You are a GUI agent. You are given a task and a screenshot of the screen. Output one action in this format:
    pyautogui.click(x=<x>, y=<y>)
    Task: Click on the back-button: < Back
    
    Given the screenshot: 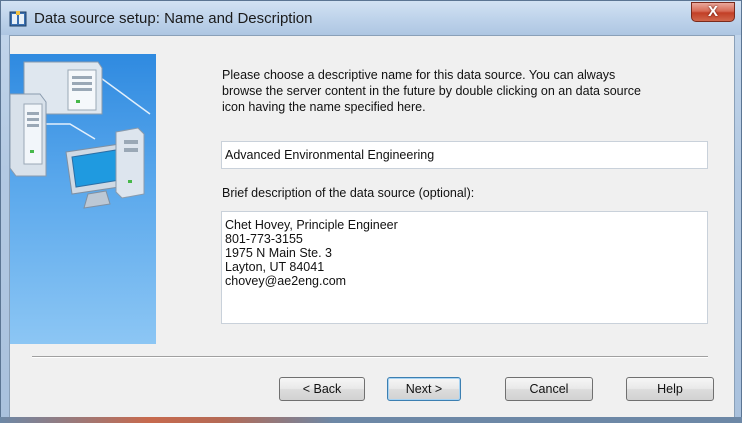 What is the action you would take?
    pyautogui.click(x=322, y=389)
    